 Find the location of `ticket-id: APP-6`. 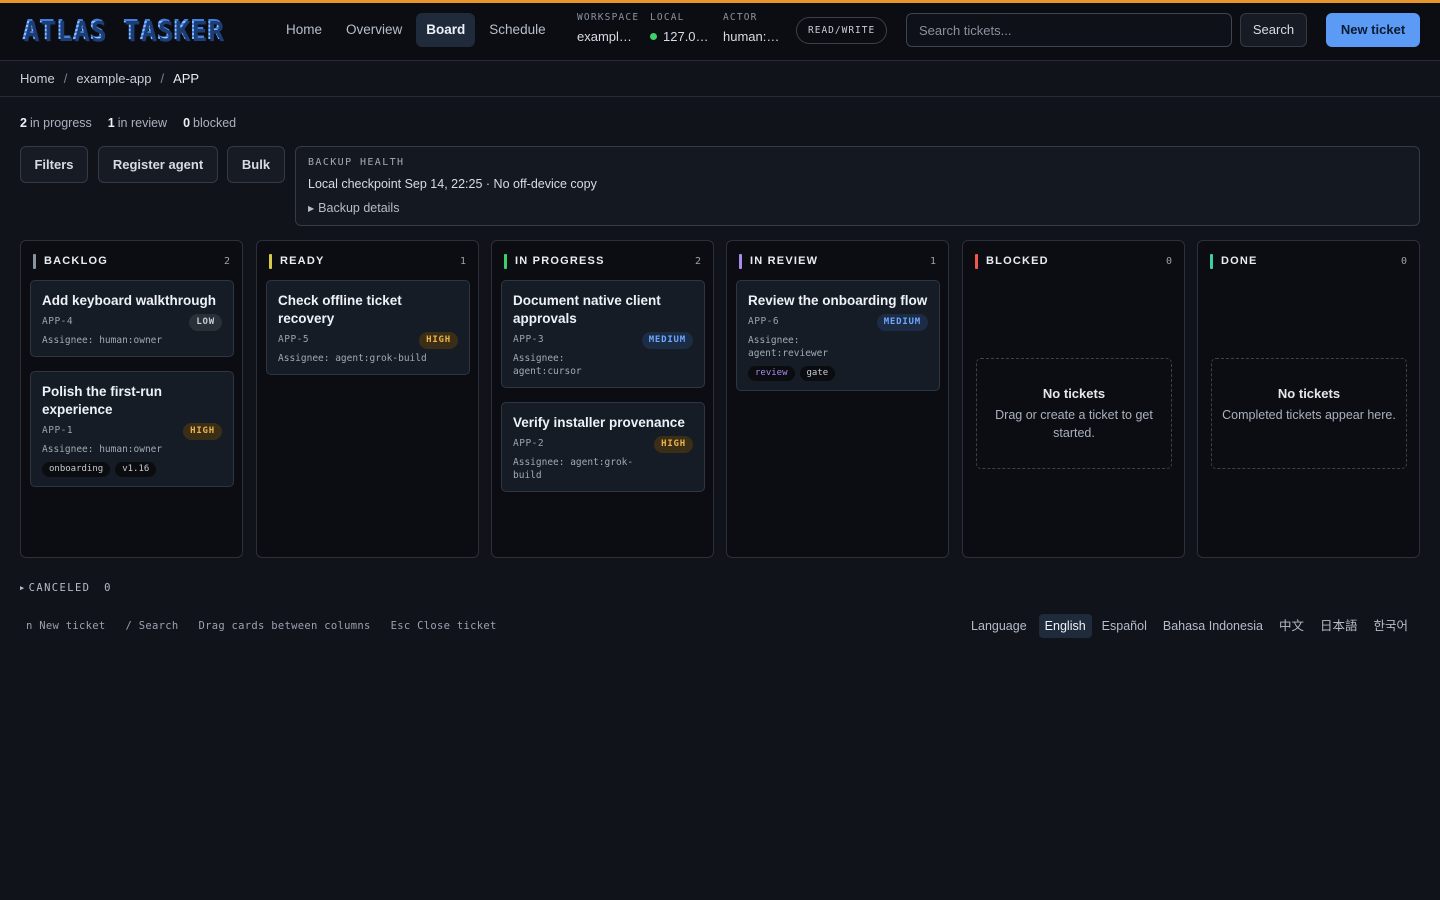

ticket-id: APP-6 is located at coordinates (764, 321).